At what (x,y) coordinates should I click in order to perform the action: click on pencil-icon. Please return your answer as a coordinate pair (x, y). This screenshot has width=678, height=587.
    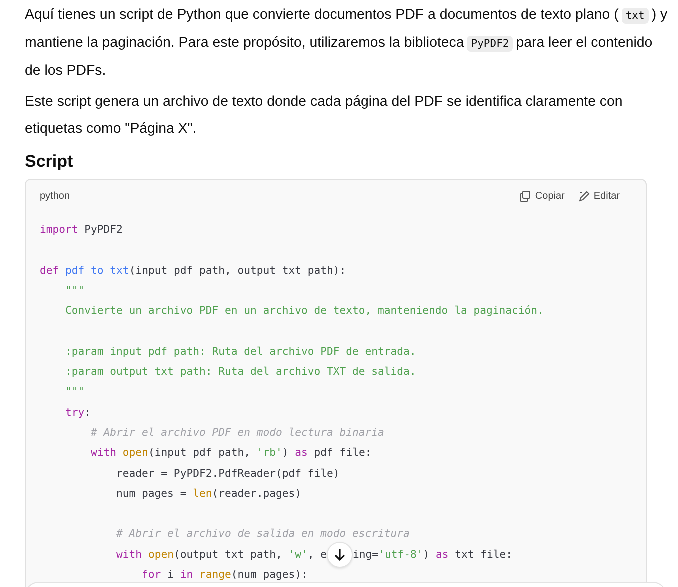
    Looking at the image, I should click on (584, 196).